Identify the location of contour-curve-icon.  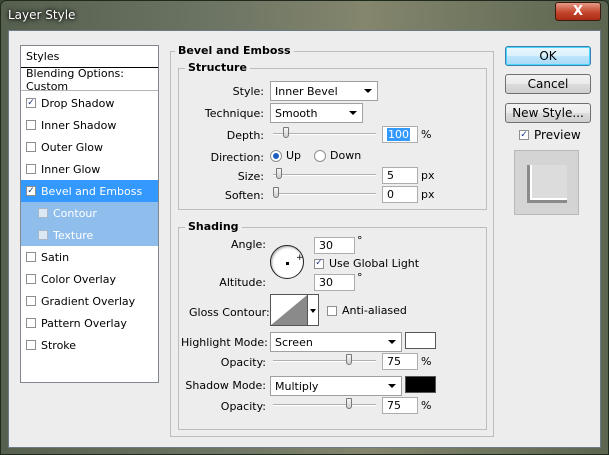
(289, 310).